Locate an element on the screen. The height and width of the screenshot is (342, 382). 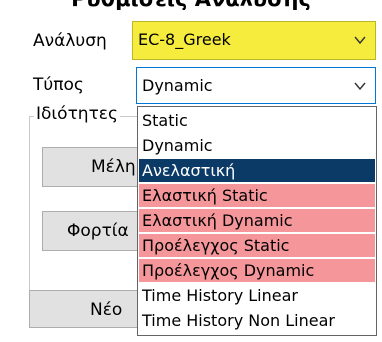
type-option: Προέλεγχος Dynamic is located at coordinates (257, 270).